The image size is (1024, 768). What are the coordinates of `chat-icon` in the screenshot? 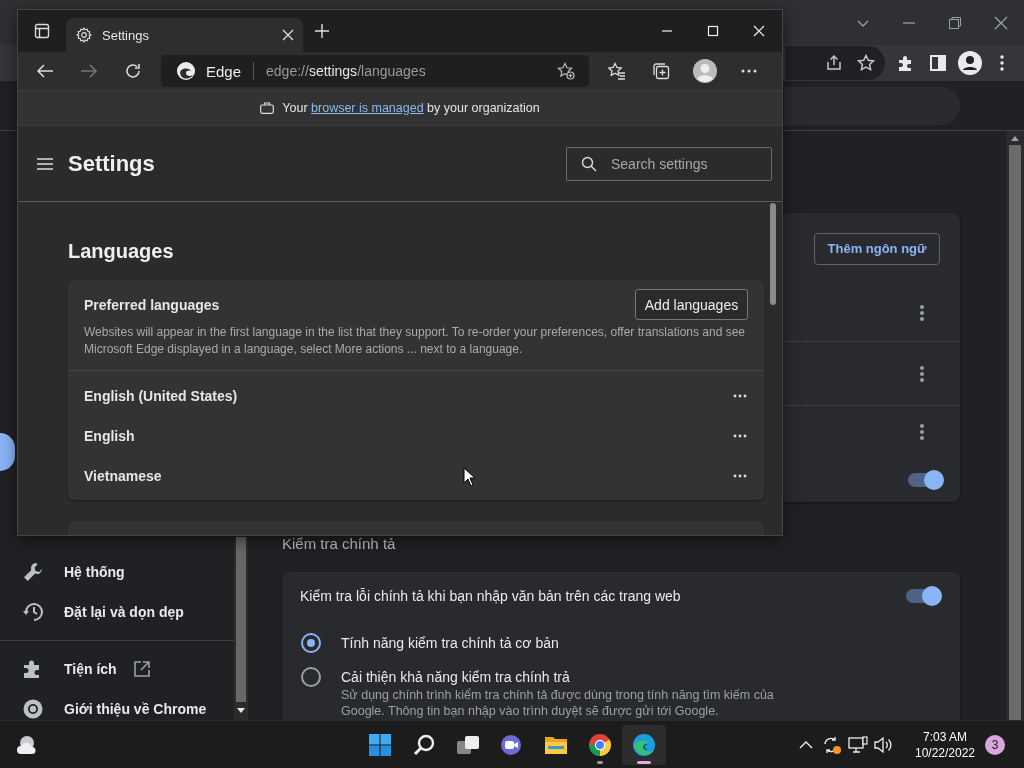 It's located at (512, 744).